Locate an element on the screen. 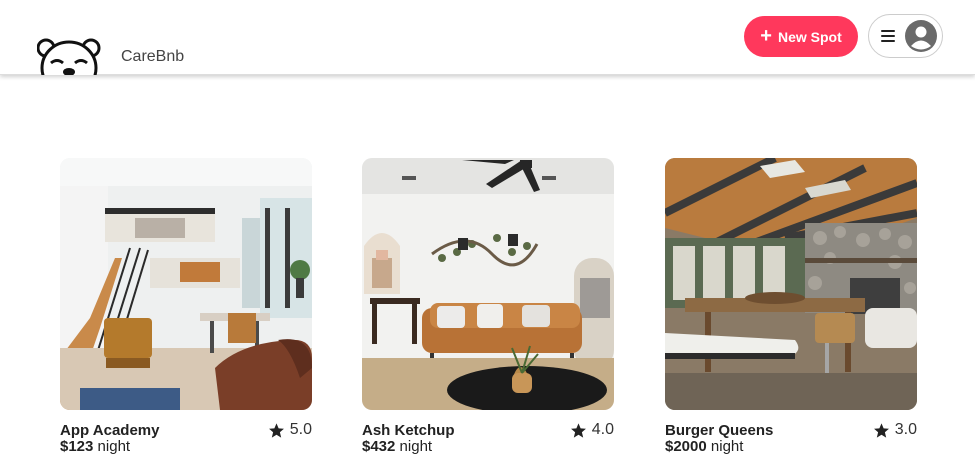 This screenshot has width=975, height=475. spot-price-line: $432 night is located at coordinates (397, 446).